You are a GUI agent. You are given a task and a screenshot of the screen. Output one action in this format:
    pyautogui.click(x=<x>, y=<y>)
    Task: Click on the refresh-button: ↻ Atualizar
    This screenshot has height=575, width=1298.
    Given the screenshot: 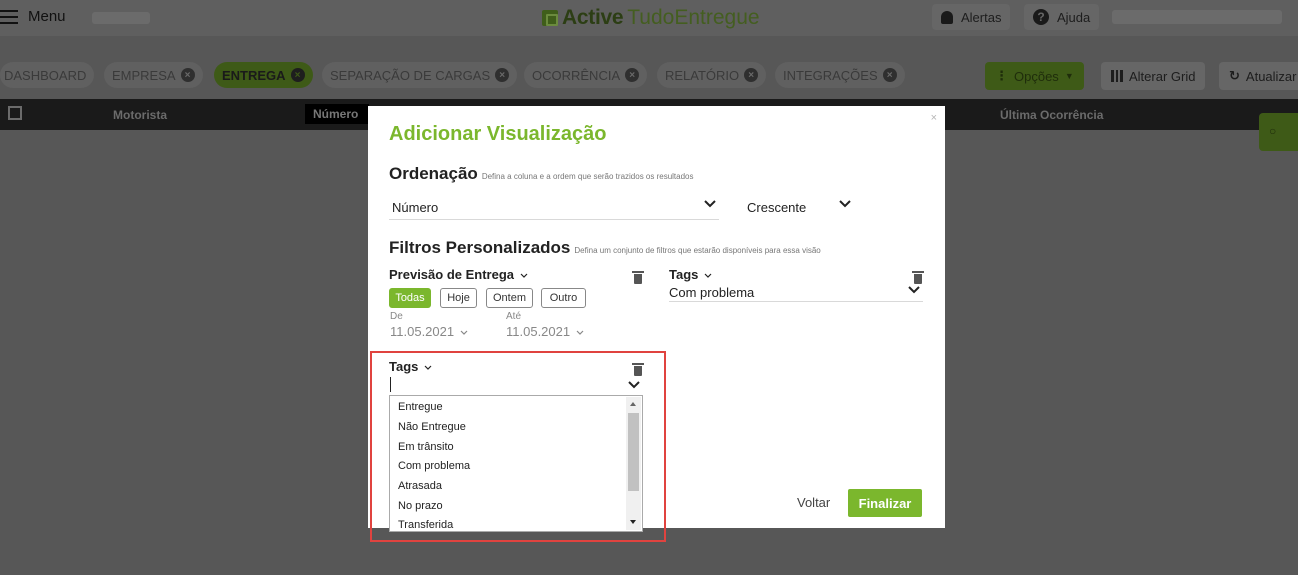 What is the action you would take?
    pyautogui.click(x=1258, y=76)
    